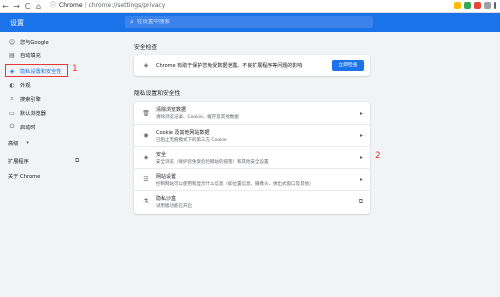  I want to click on sidebar-item-label: 关于 Chrome, so click(24, 176).